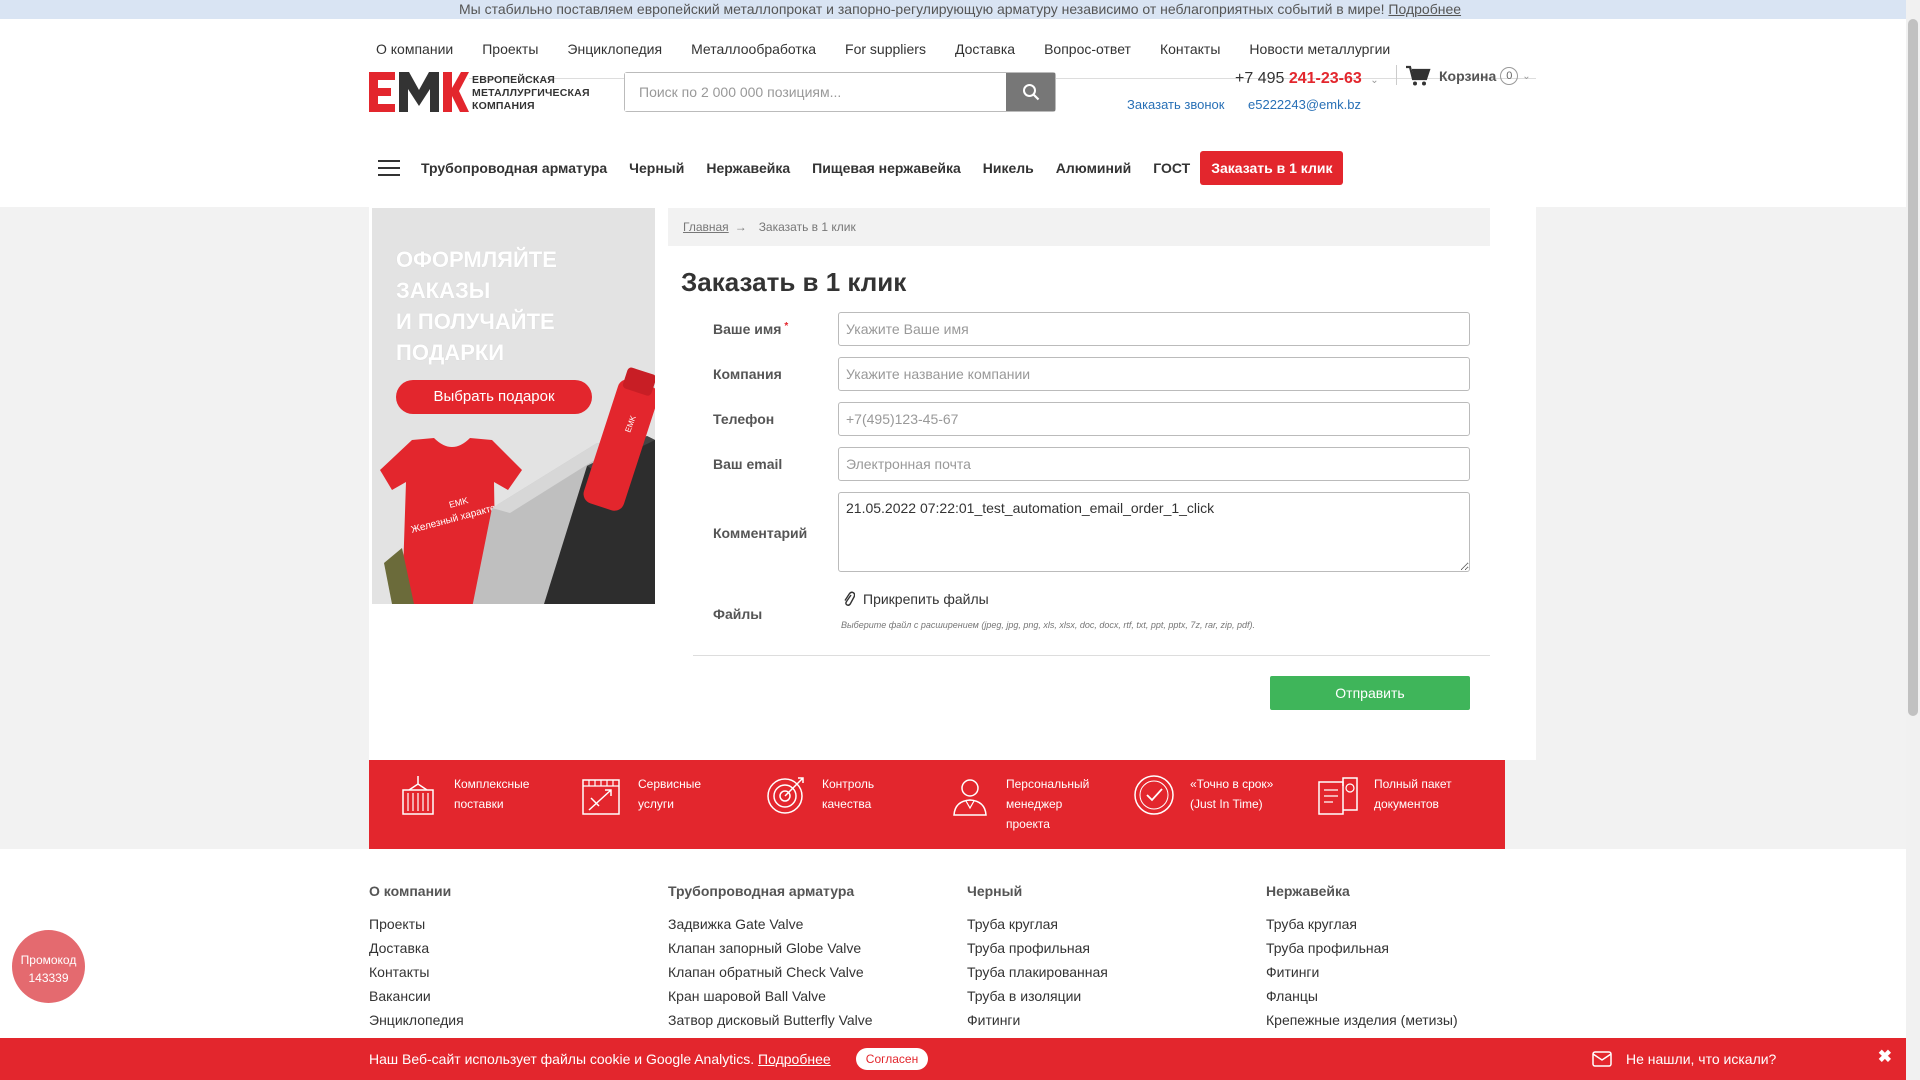  What do you see at coordinates (885, 49) in the screenshot?
I see `top-nav-item: For suppliers` at bounding box center [885, 49].